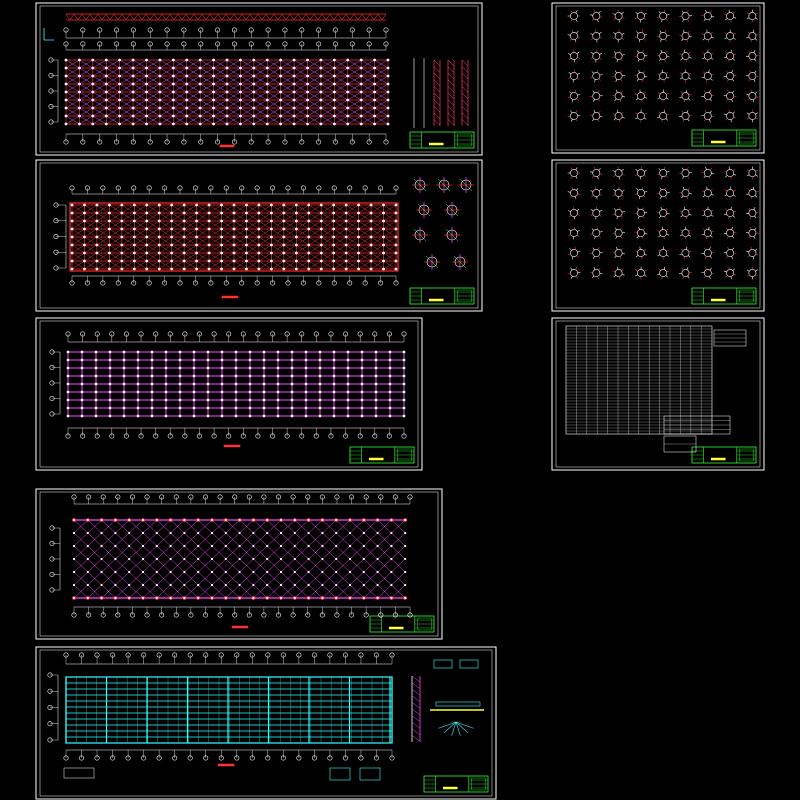 The width and height of the screenshot is (800, 800). I want to click on purlin-grid, so click(229, 710).